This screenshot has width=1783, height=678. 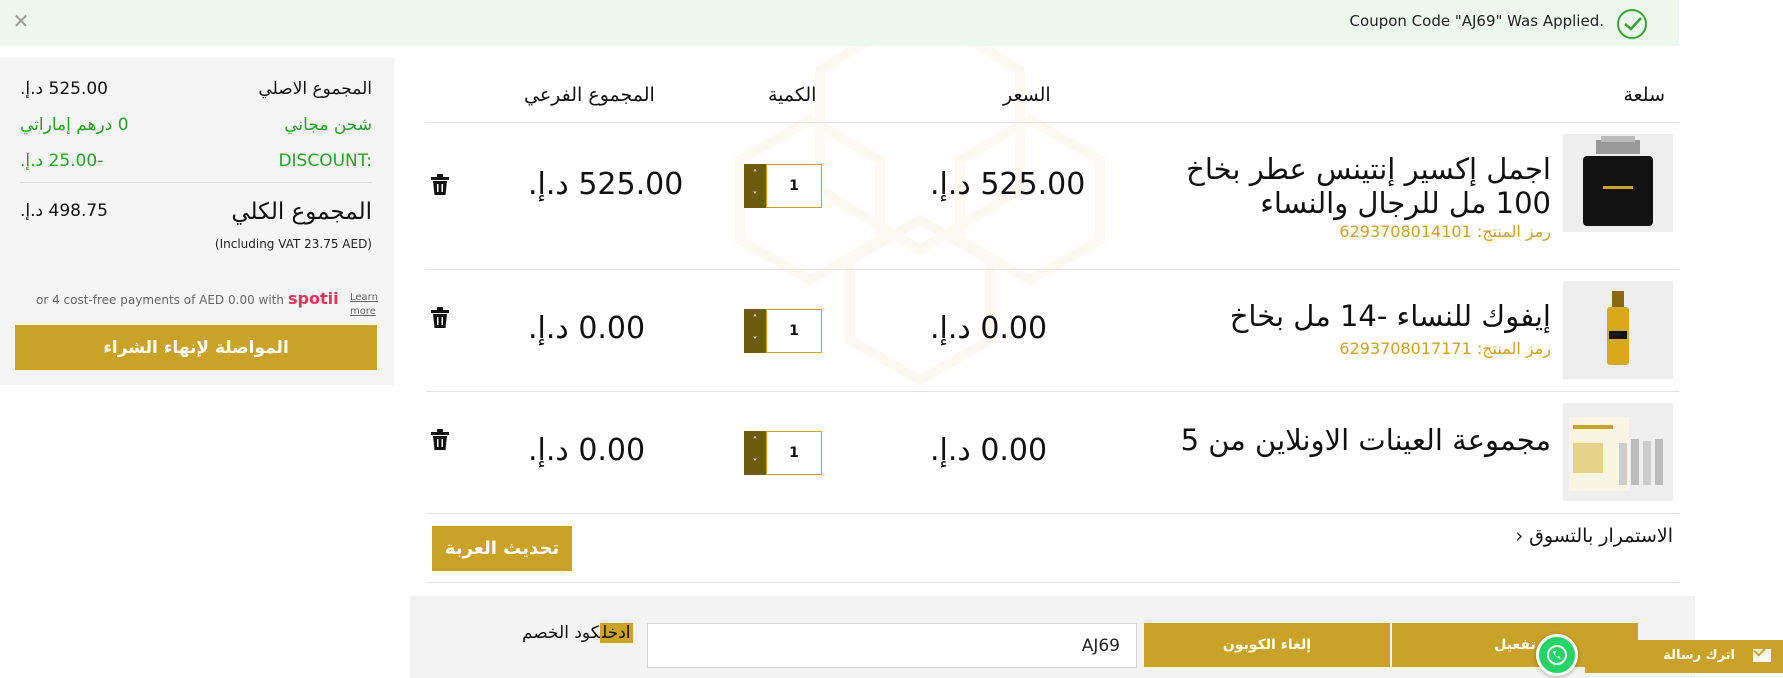 What do you see at coordinates (892, 645) in the screenshot?
I see `coupon-code-input` at bounding box center [892, 645].